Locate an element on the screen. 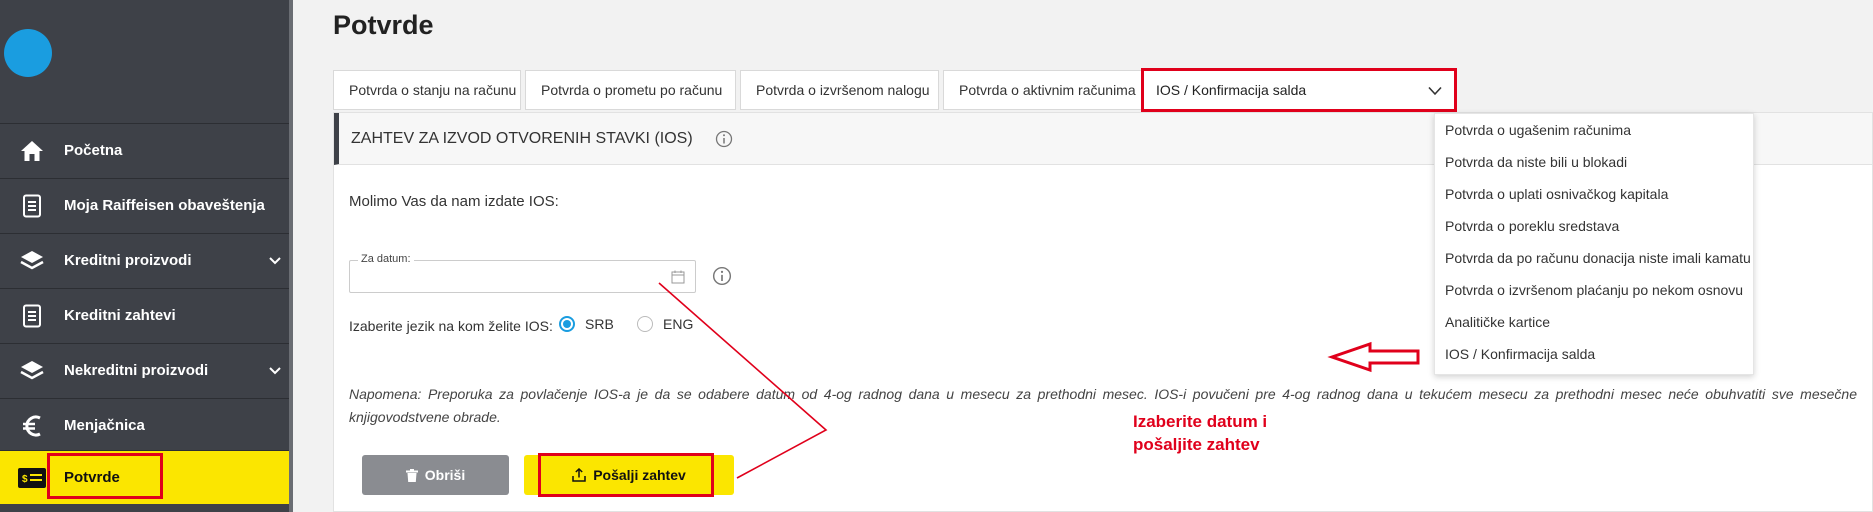 The width and height of the screenshot is (1873, 512). date-field: Za datum: is located at coordinates (522, 273).